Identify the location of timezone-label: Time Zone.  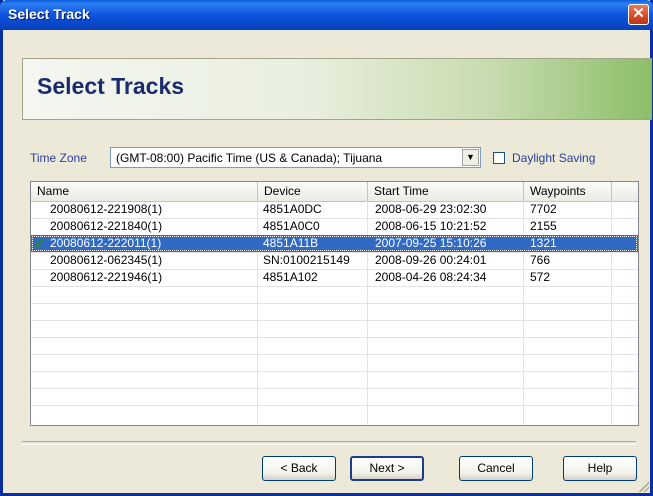
(58, 158).